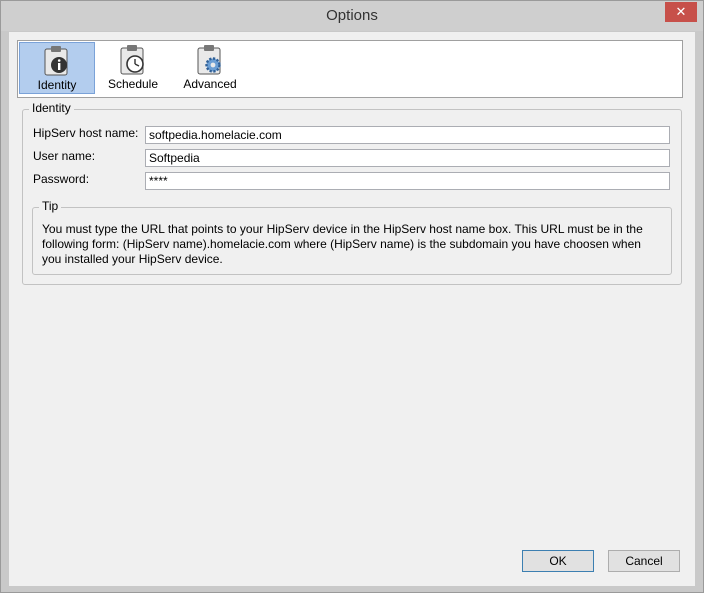 The width and height of the screenshot is (704, 593). I want to click on host-name-label: HipServ host name:, so click(86, 133).